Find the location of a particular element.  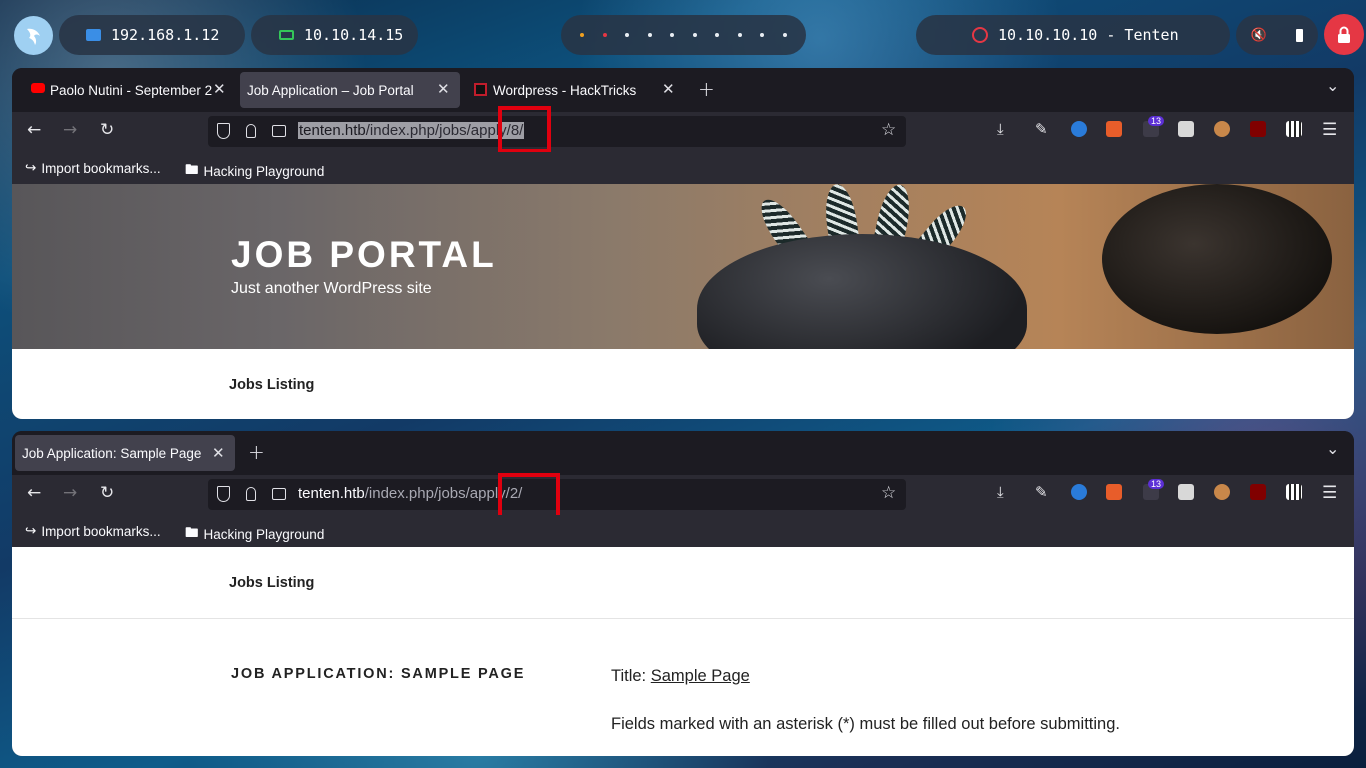

hacktricks-icon is located at coordinates (480, 89).